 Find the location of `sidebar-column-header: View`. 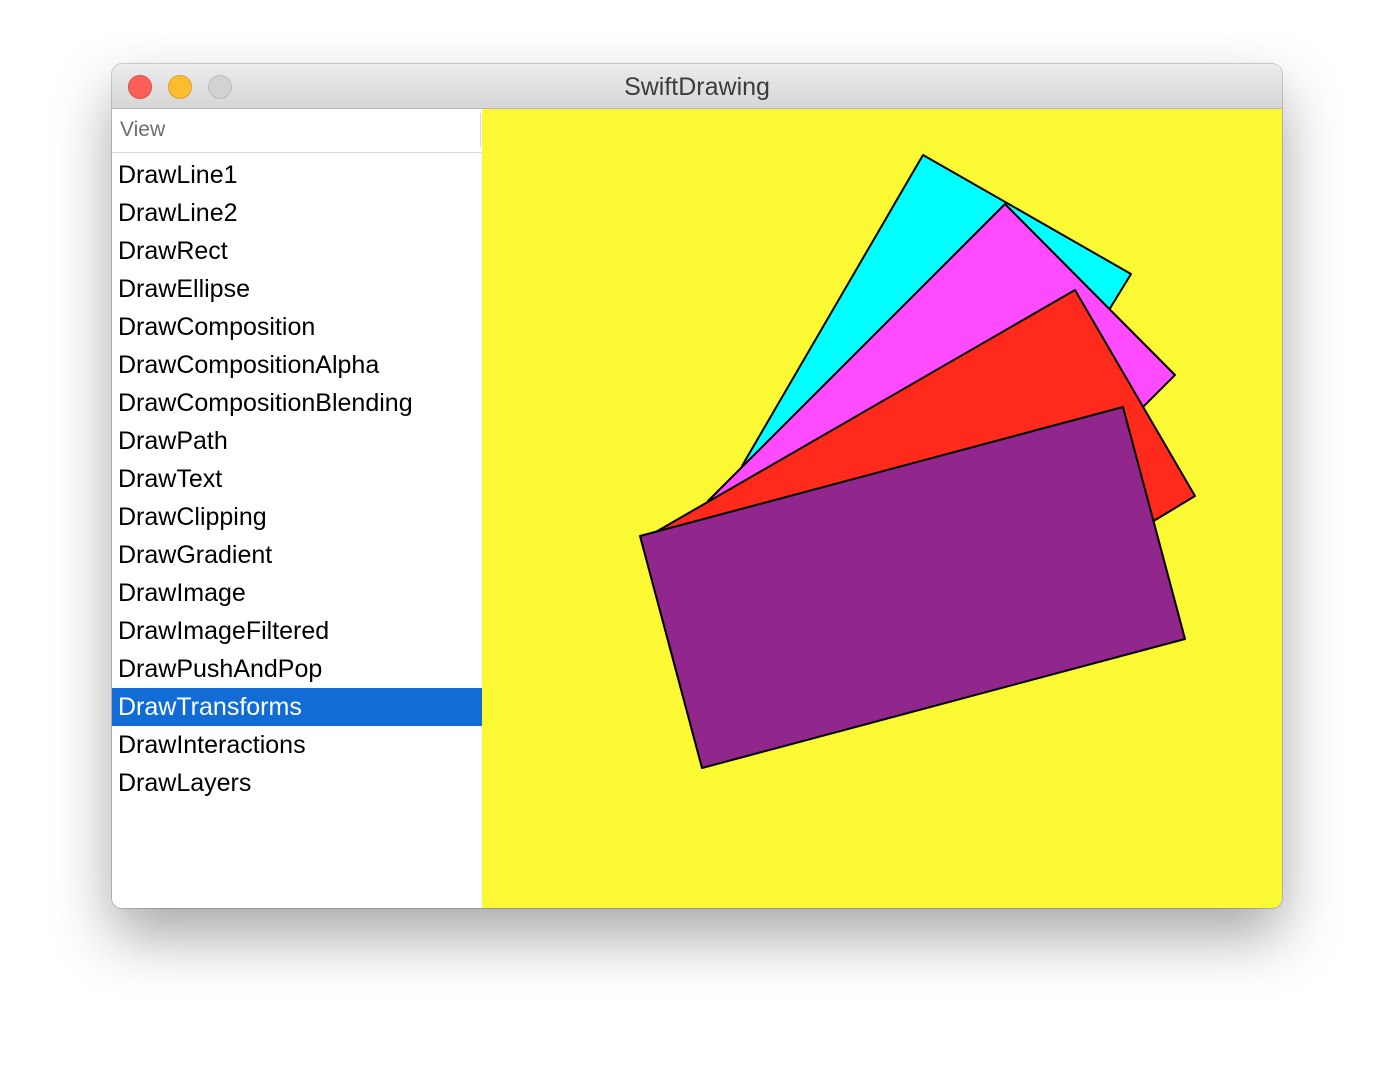

sidebar-column-header: View is located at coordinates (297, 131).